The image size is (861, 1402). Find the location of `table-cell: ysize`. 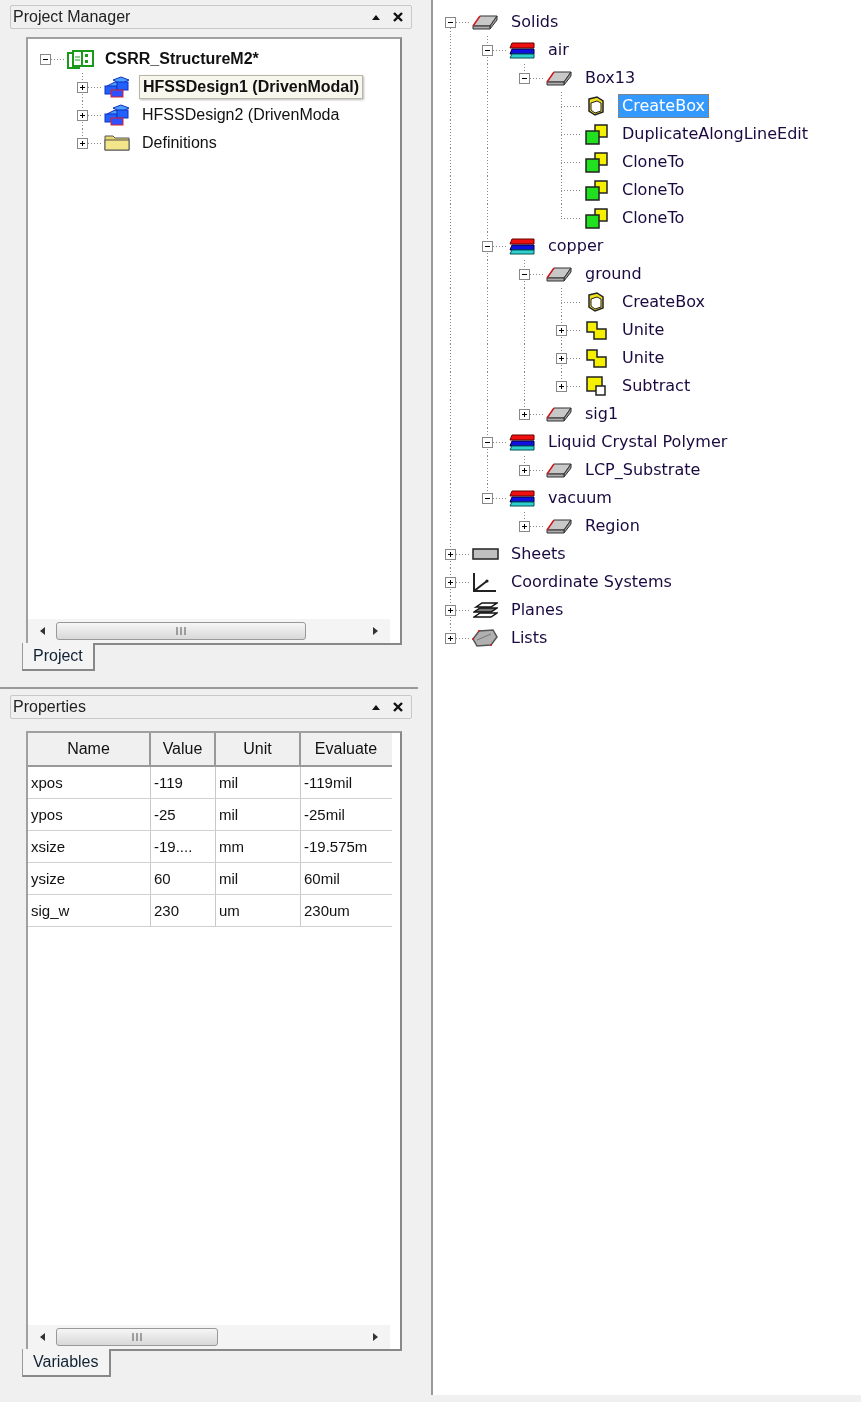

table-cell: ysize is located at coordinates (89, 878).